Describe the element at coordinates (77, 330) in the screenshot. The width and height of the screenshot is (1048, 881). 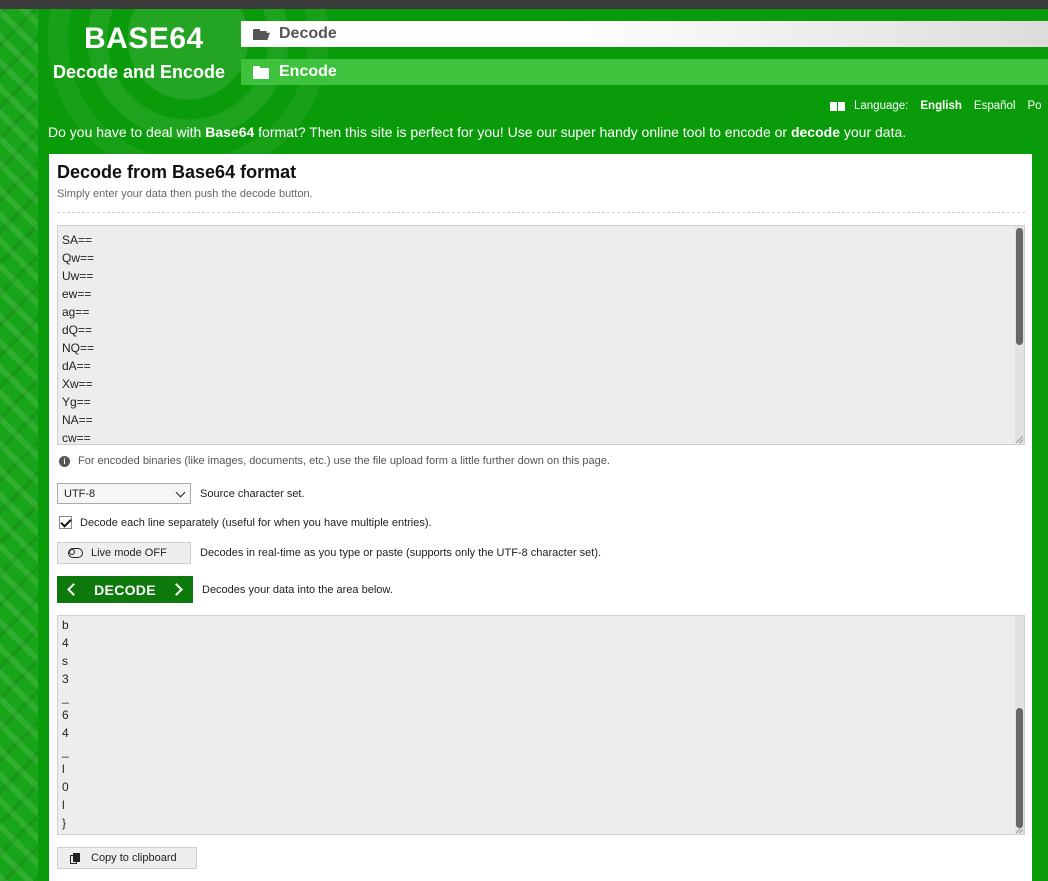
I see `input-line: dQ==` at that location.